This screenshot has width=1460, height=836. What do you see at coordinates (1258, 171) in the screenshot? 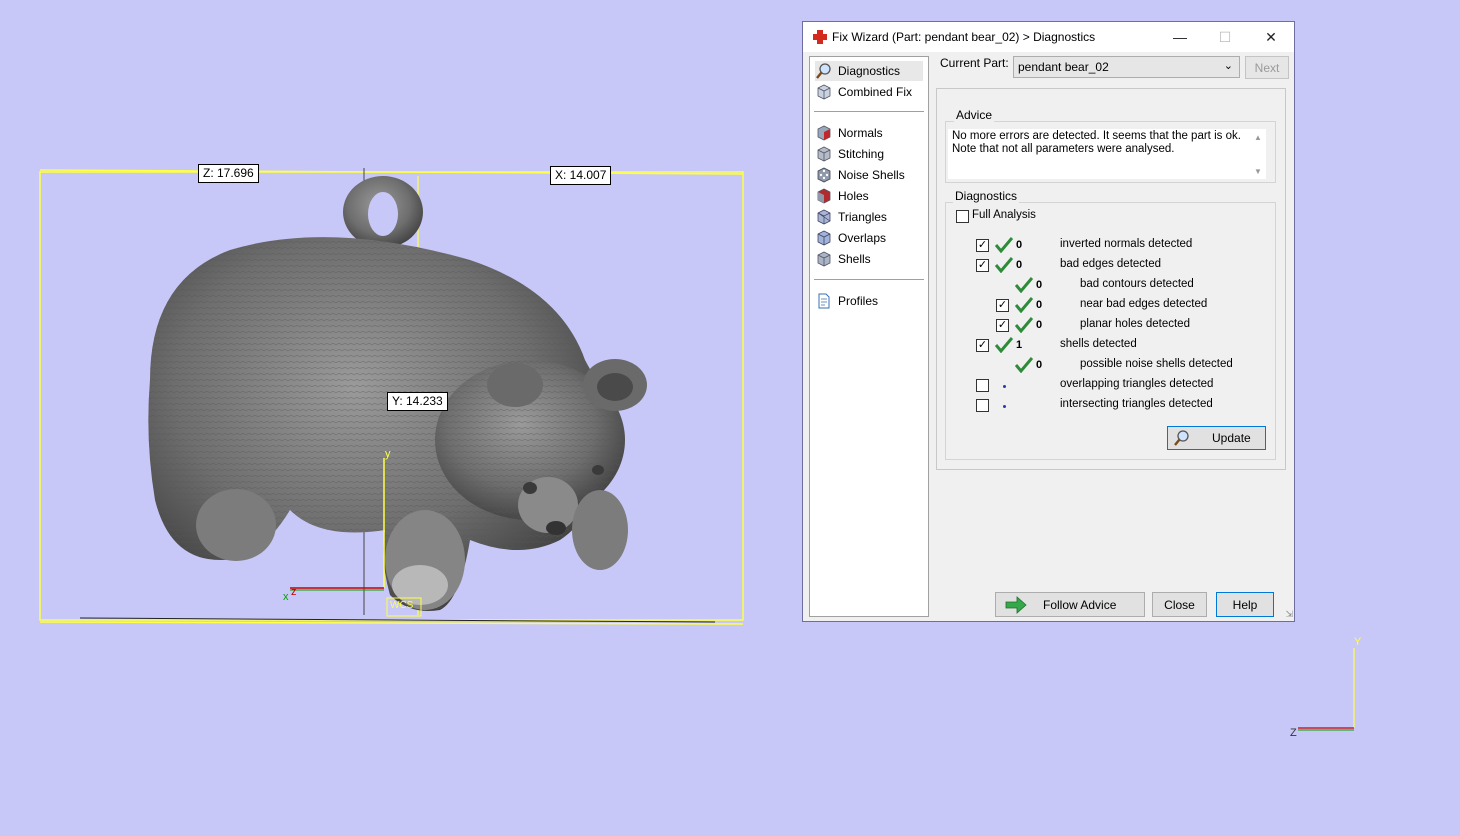
I see `scroll-down-icon: ▼` at bounding box center [1258, 171].